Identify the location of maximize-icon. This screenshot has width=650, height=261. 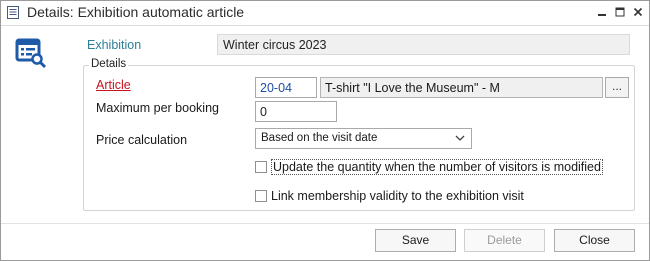
(620, 12).